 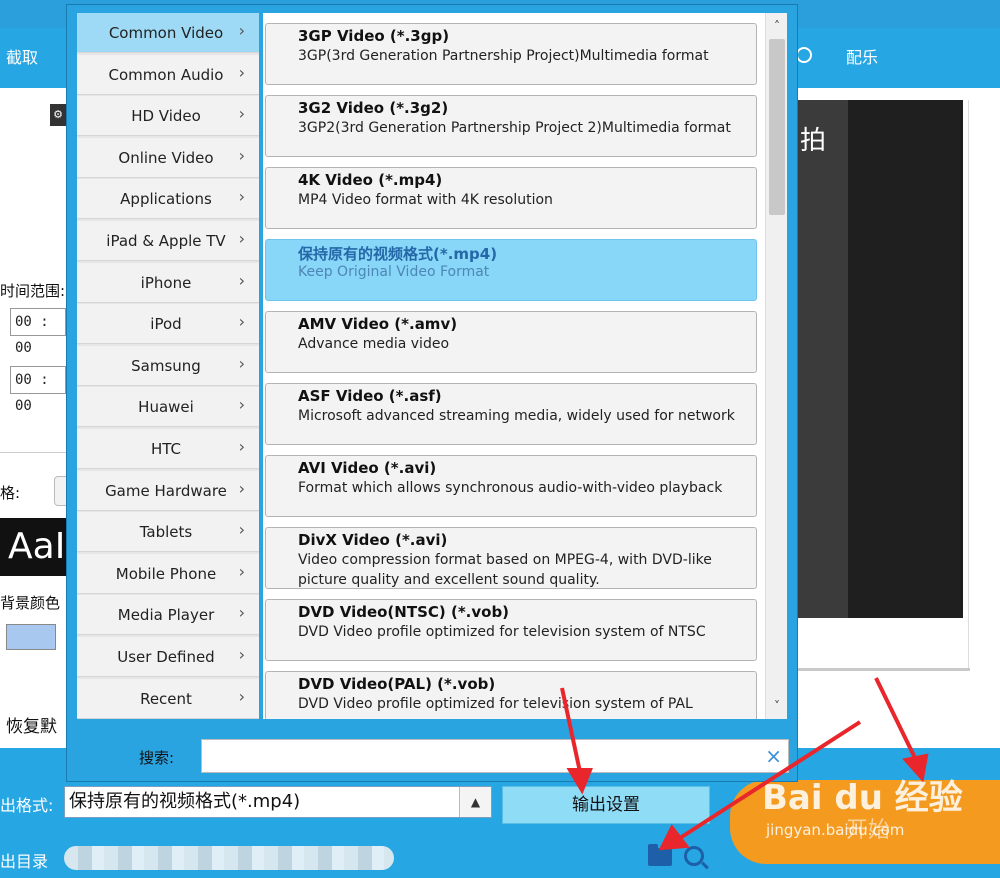 What do you see at coordinates (229, 858) in the screenshot?
I see `blurred-path` at bounding box center [229, 858].